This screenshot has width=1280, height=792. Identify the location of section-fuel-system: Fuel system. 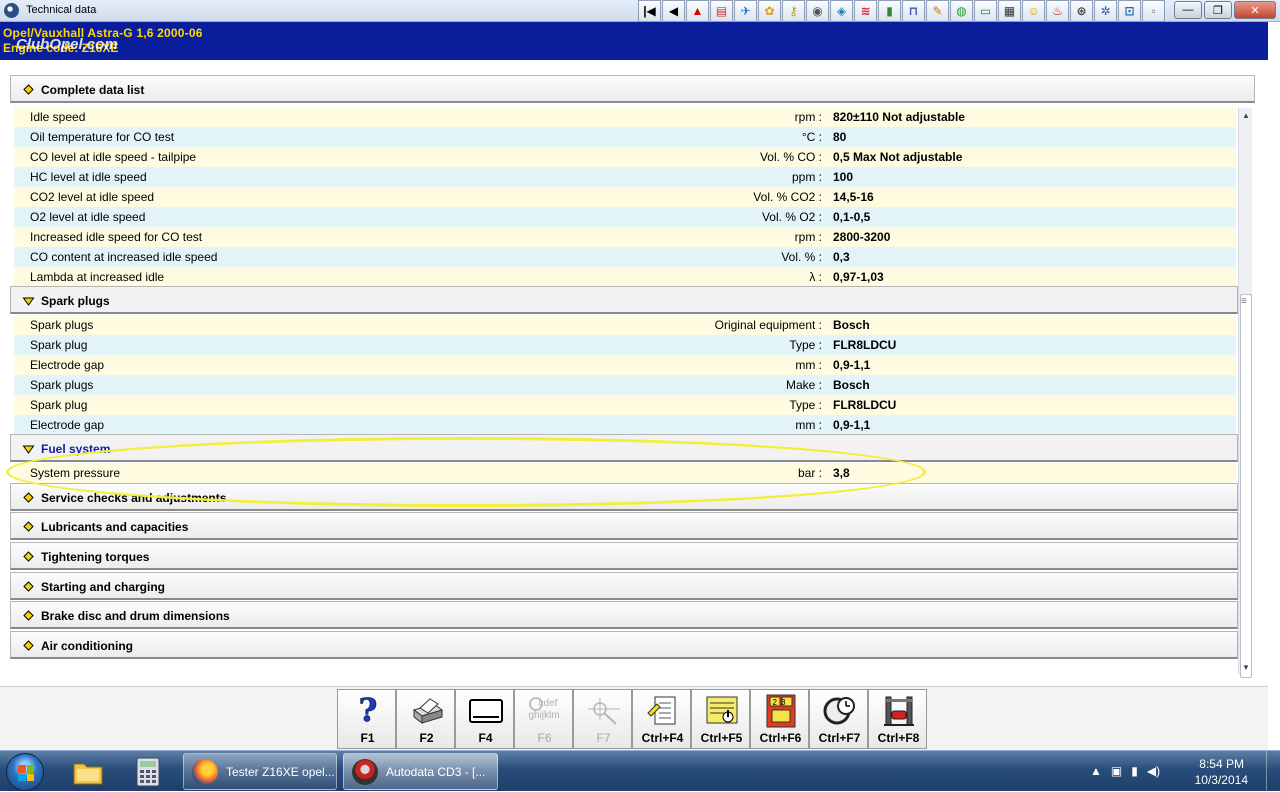
(624, 448).